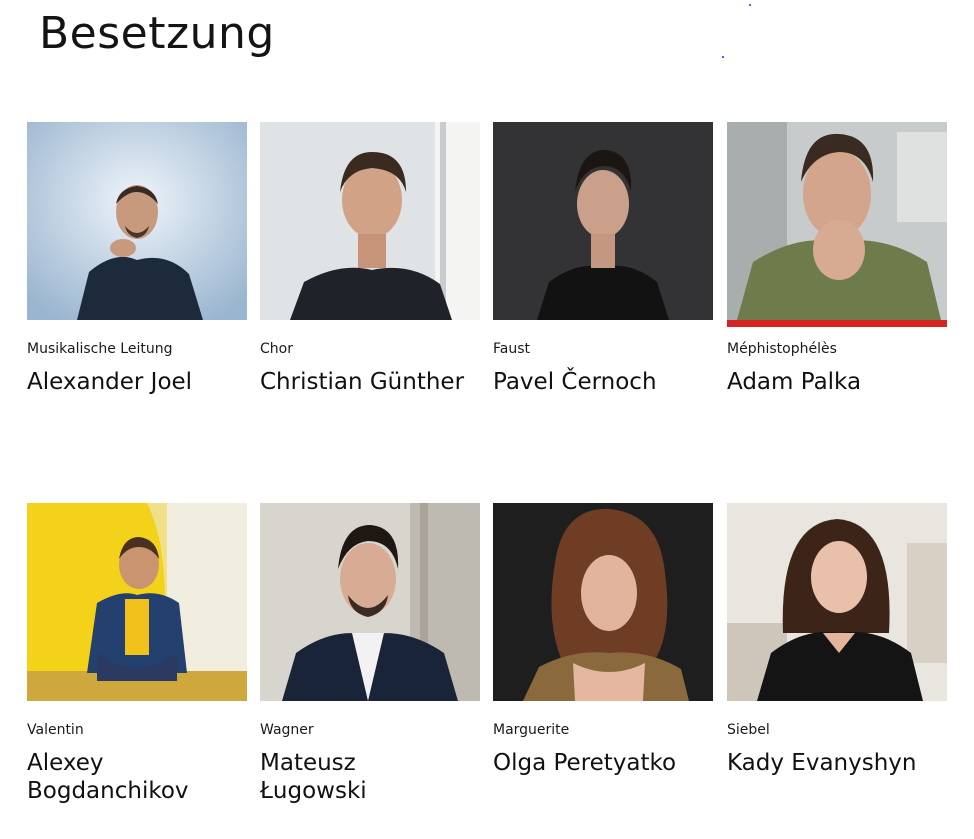 The width and height of the screenshot is (974, 839). What do you see at coordinates (157, 33) in the screenshot?
I see `page-title: Besetzung` at bounding box center [157, 33].